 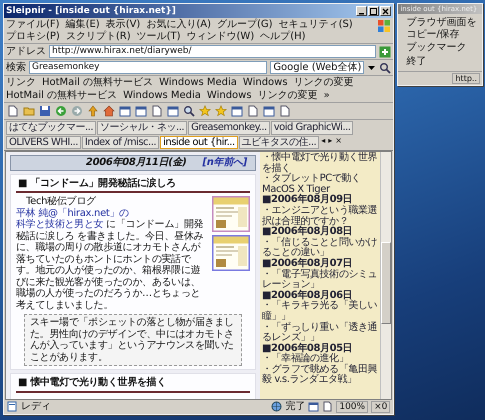 I want to click on address-field: http://www.hirax.net/diaryweb/, so click(x=212, y=51).